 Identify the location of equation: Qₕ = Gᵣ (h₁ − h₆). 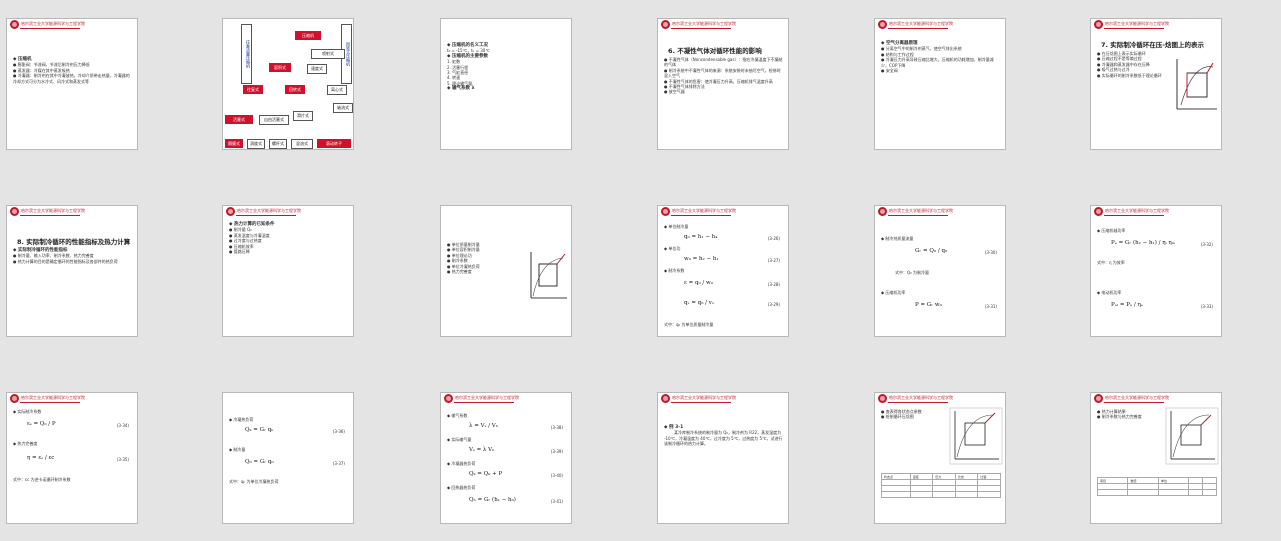
(492, 500).